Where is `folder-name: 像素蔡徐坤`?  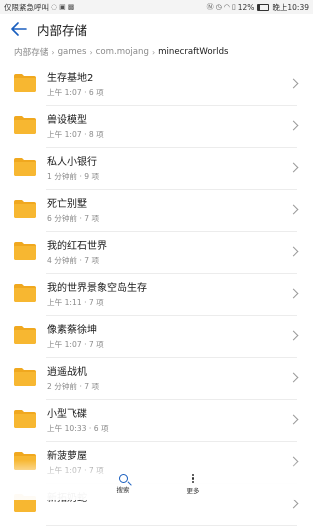 folder-name: 像素蔡徐坤 is located at coordinates (72, 330).